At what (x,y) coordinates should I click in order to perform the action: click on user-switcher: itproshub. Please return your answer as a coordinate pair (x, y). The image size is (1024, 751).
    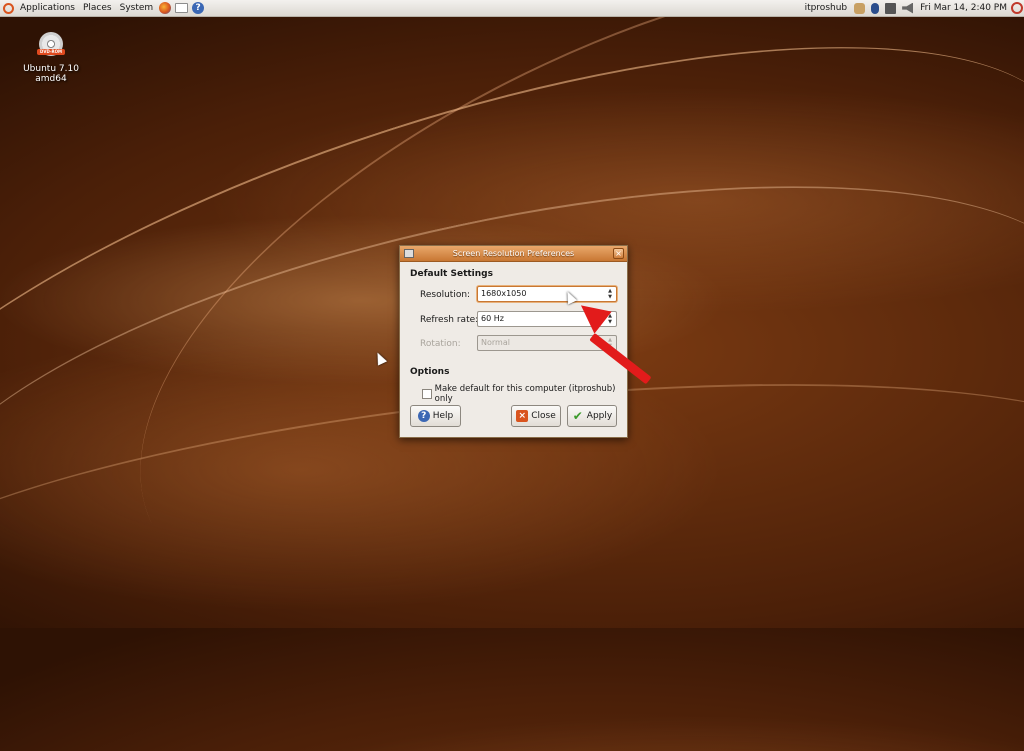
    Looking at the image, I should click on (826, 8).